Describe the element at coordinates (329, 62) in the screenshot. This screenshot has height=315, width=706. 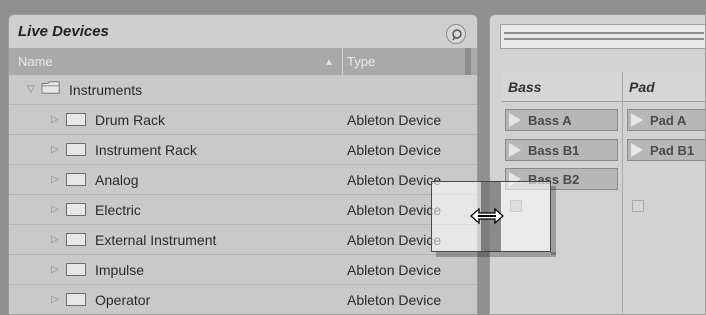
I see `sort-ascending-icon: ▲` at that location.